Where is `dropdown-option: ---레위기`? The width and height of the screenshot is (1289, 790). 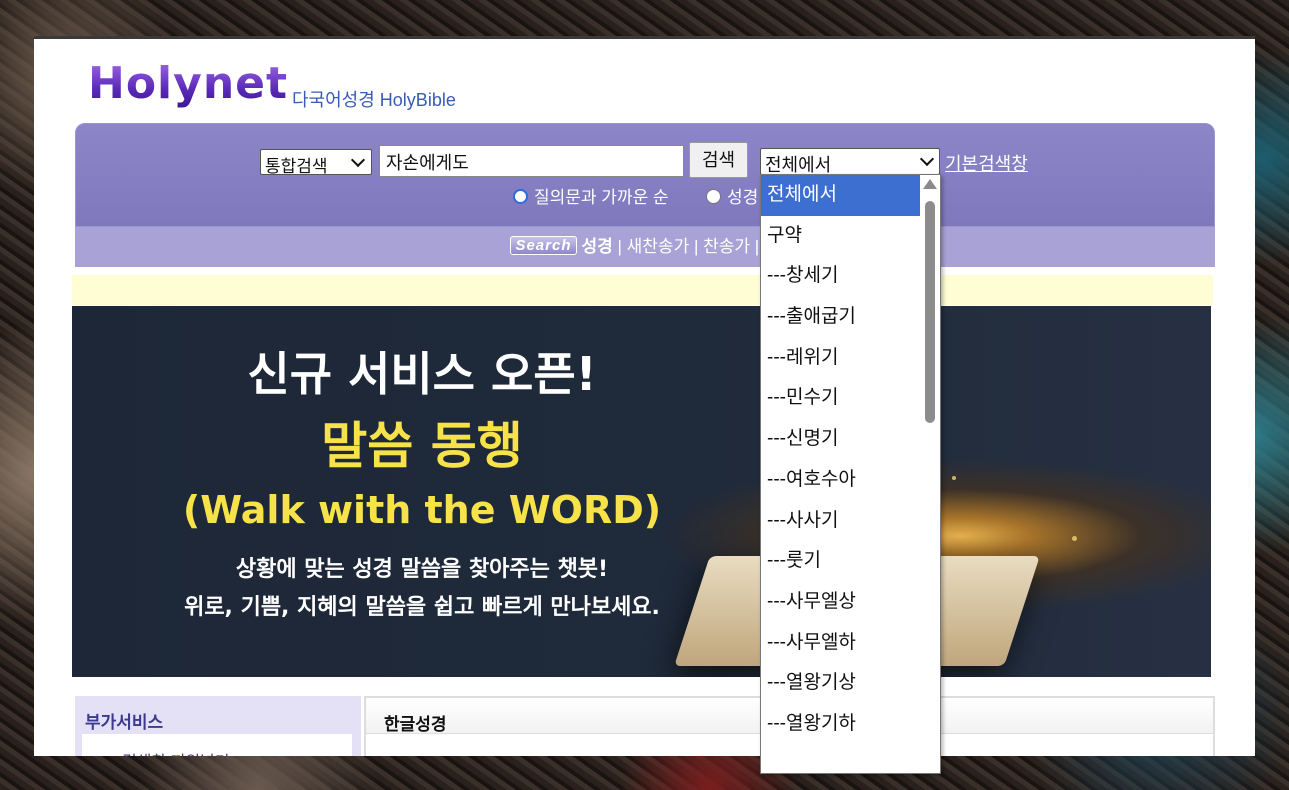
dropdown-option: ---레위기 is located at coordinates (841, 358).